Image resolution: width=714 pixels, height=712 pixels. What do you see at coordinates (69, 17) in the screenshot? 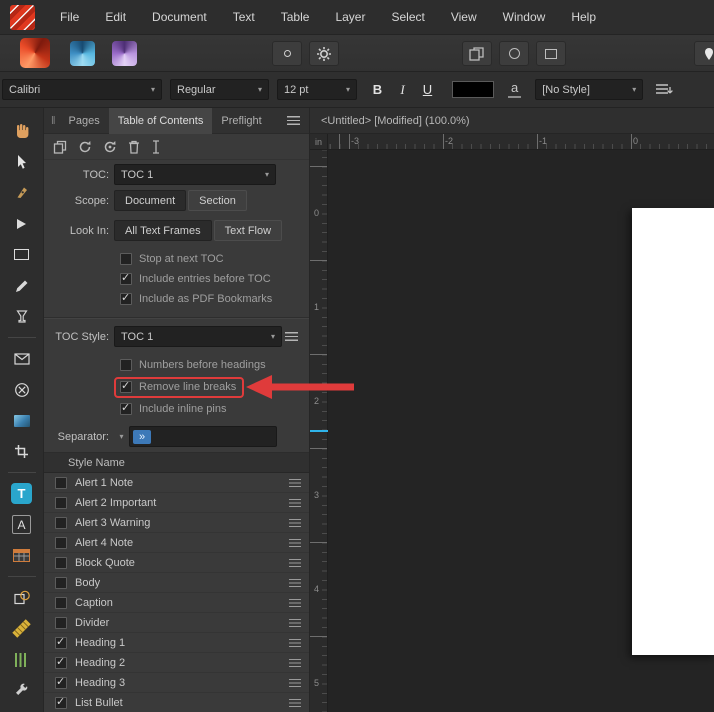
I see `menu-file: File` at bounding box center [69, 17].